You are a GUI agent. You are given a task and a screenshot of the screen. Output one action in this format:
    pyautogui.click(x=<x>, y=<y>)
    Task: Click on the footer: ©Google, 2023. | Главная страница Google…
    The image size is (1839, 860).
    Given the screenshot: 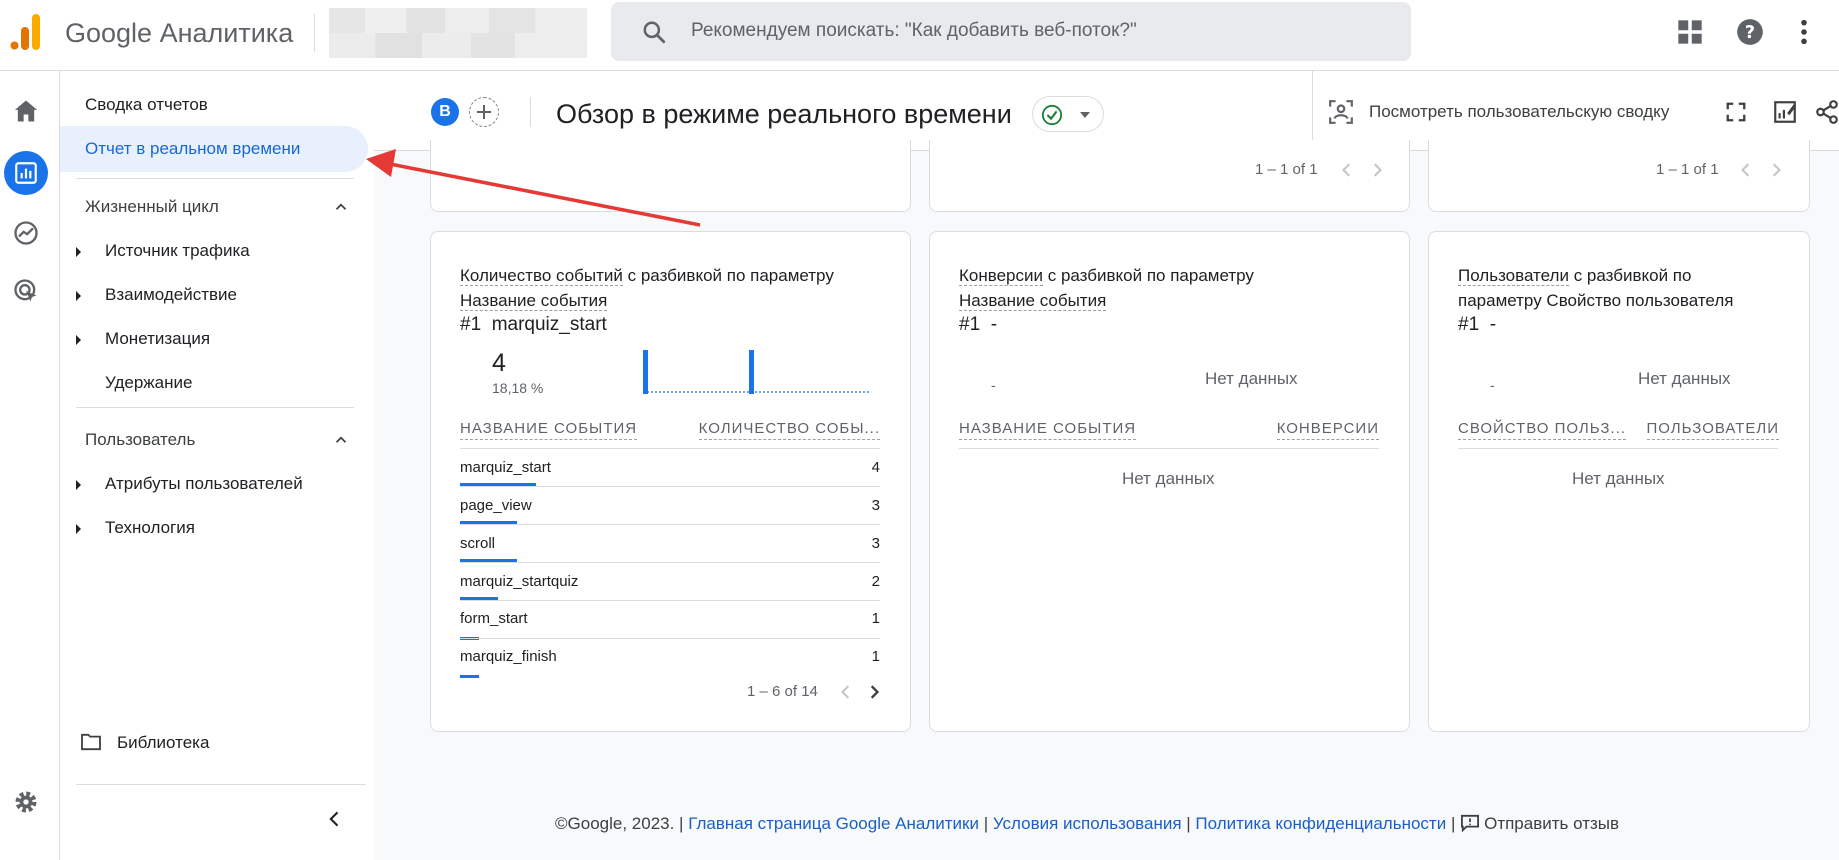 What is the action you would take?
    pyautogui.click(x=1087, y=824)
    